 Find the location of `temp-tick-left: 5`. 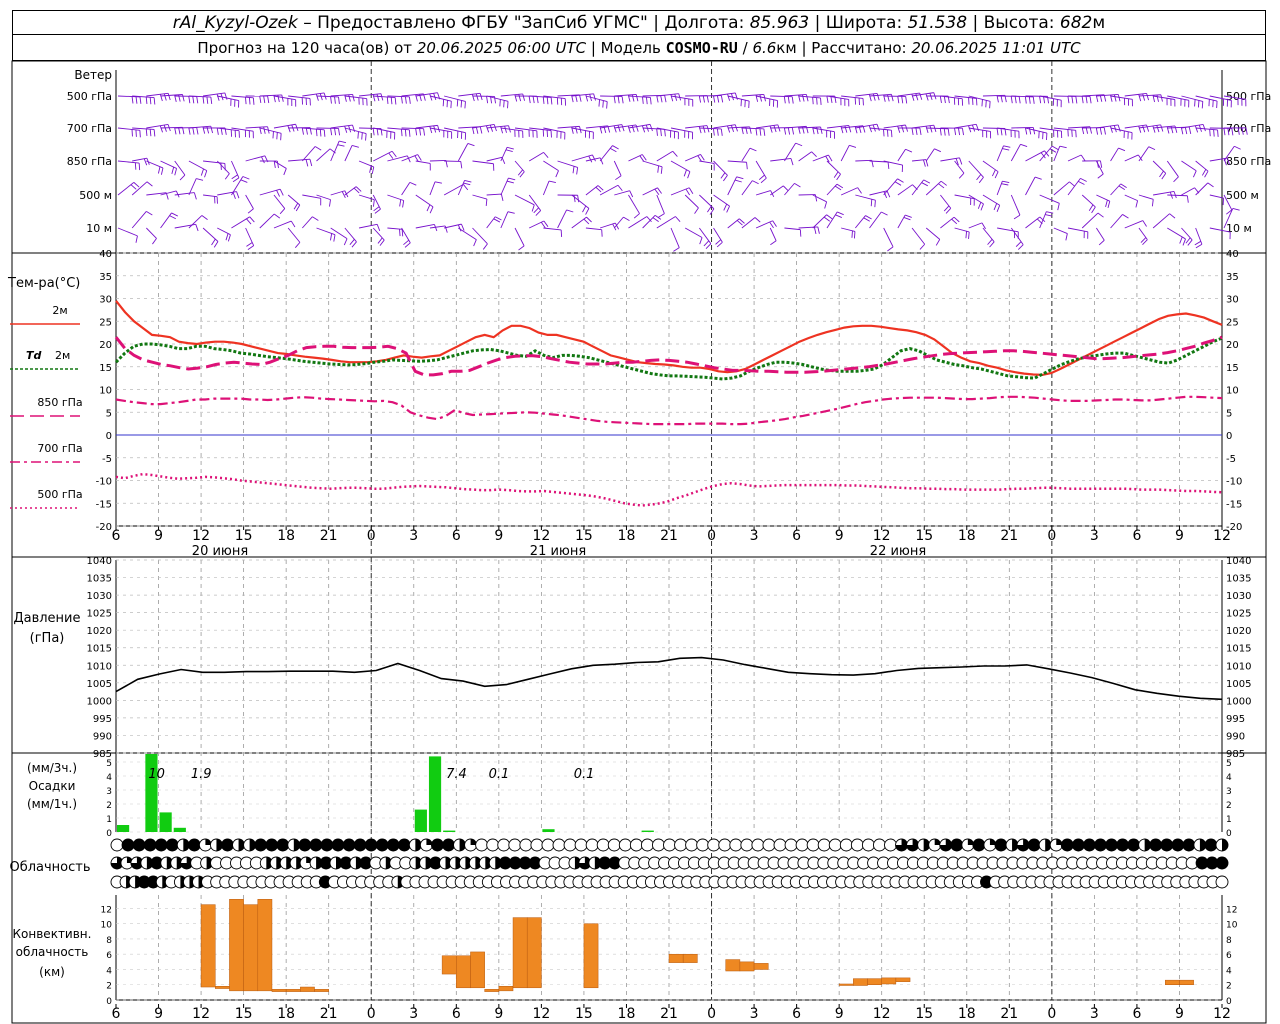

temp-tick-left: 5 is located at coordinates (109, 413).